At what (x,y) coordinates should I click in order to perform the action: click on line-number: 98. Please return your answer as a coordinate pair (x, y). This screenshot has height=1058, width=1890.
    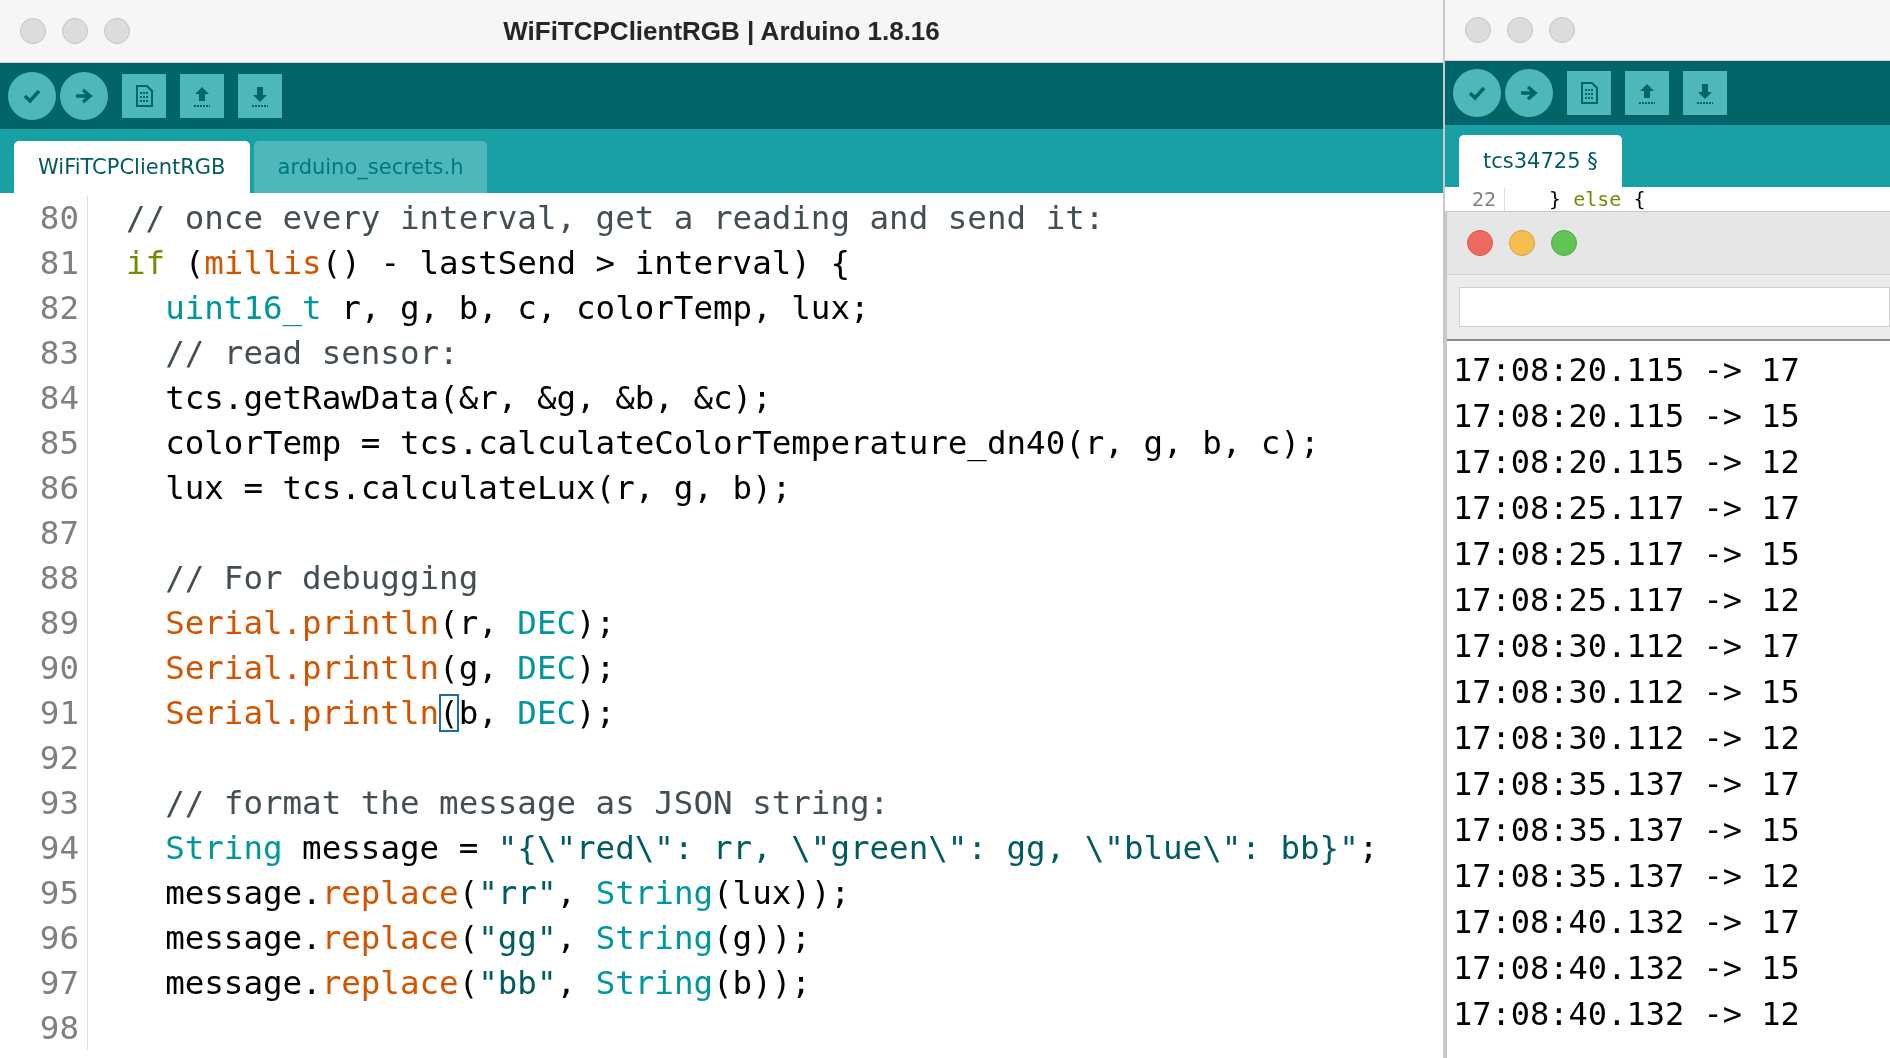
    Looking at the image, I should click on (44, 1027).